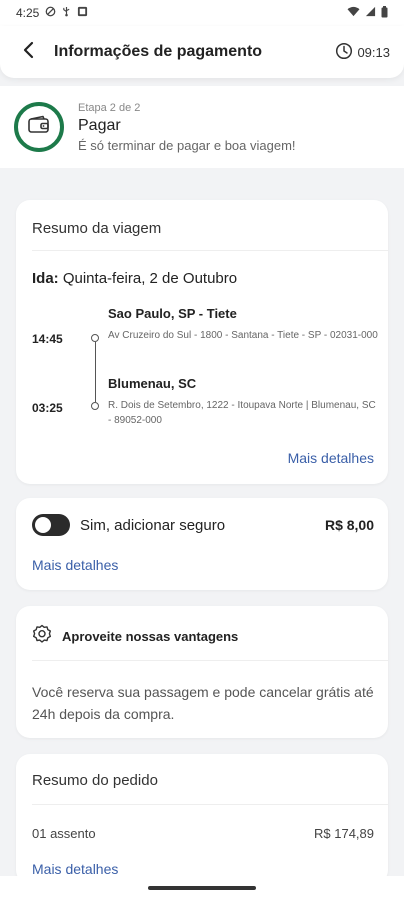 This screenshot has width=404, height=900. Describe the element at coordinates (66, 13) in the screenshot. I see `usb-icon` at that location.